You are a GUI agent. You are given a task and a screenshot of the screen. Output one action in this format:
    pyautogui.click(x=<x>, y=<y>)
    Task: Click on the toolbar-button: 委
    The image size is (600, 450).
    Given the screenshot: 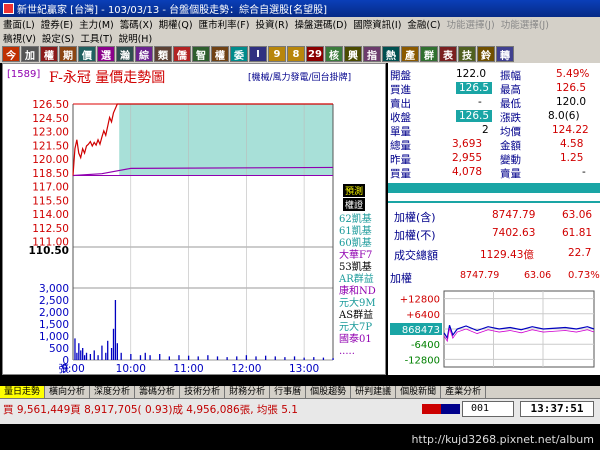 What is the action you would take?
    pyautogui.click(x=239, y=54)
    